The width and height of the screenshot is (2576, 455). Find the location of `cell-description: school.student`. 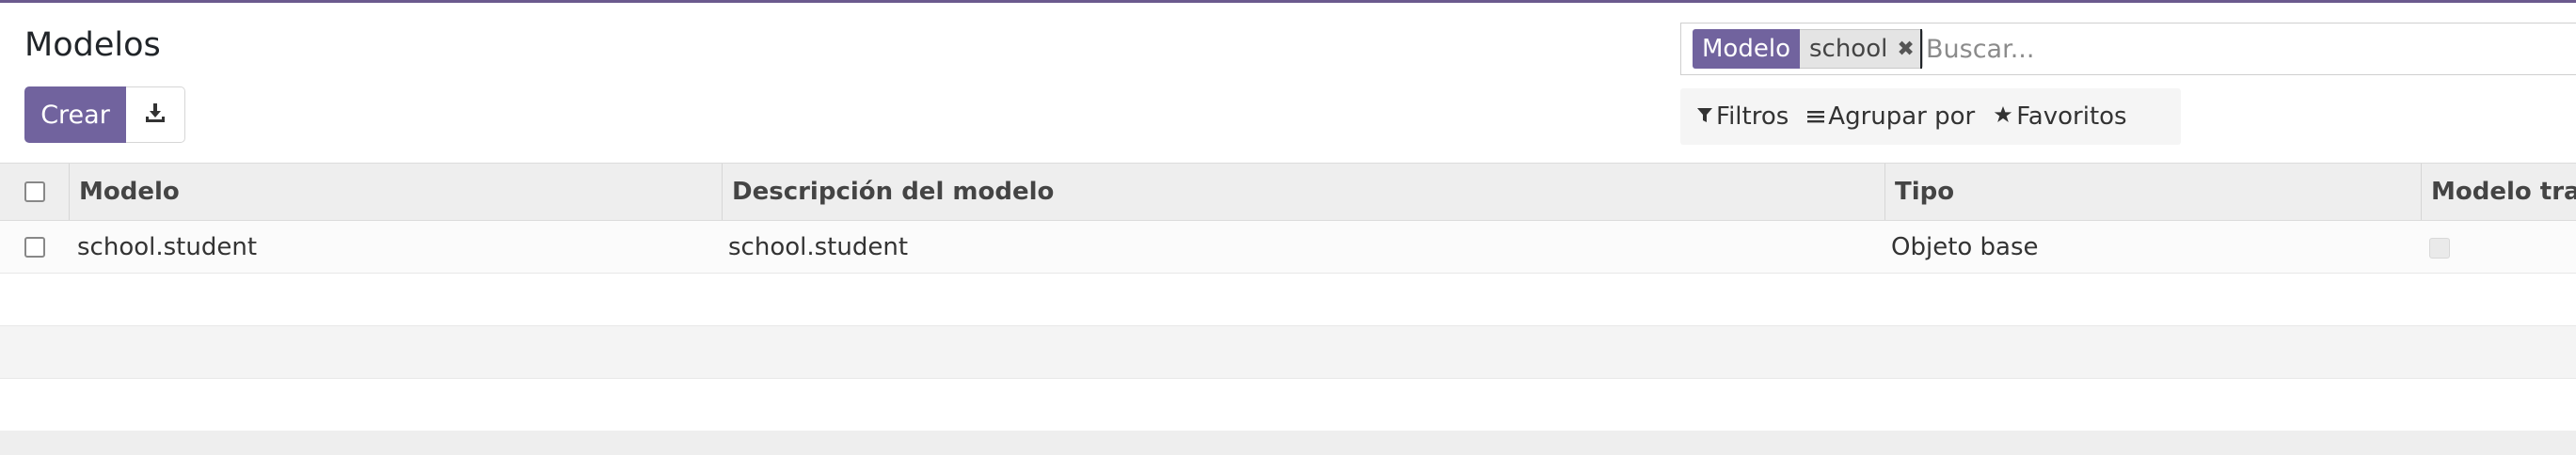

cell-description: school.student is located at coordinates (818, 246).